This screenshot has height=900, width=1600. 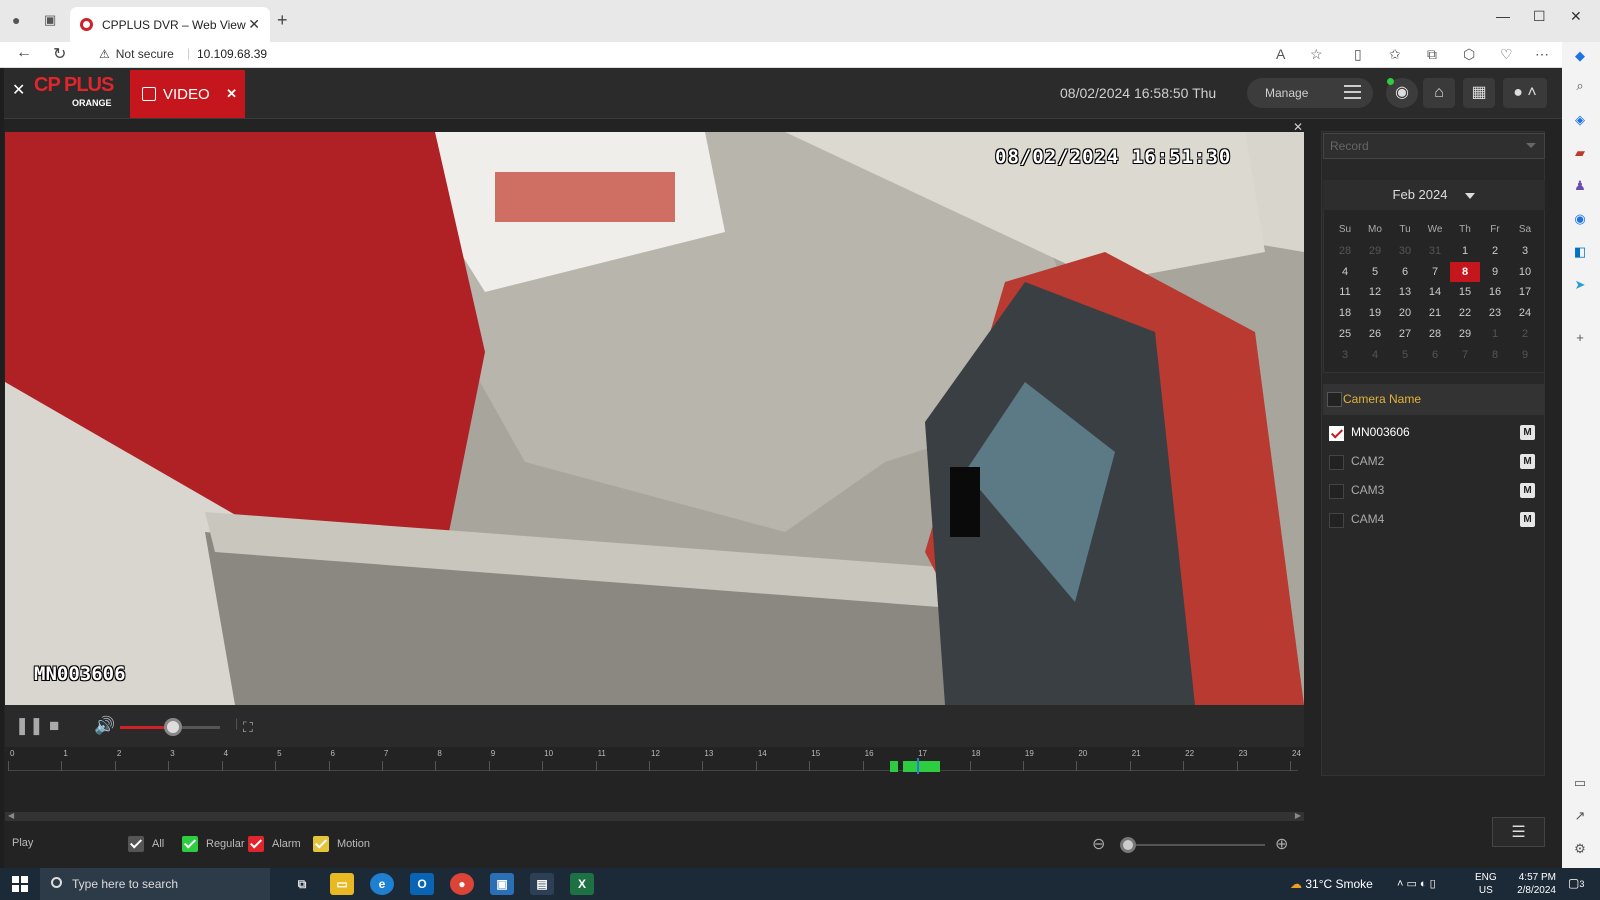 I want to click on browser-essentials-icon: ♡, so click(x=1506, y=54).